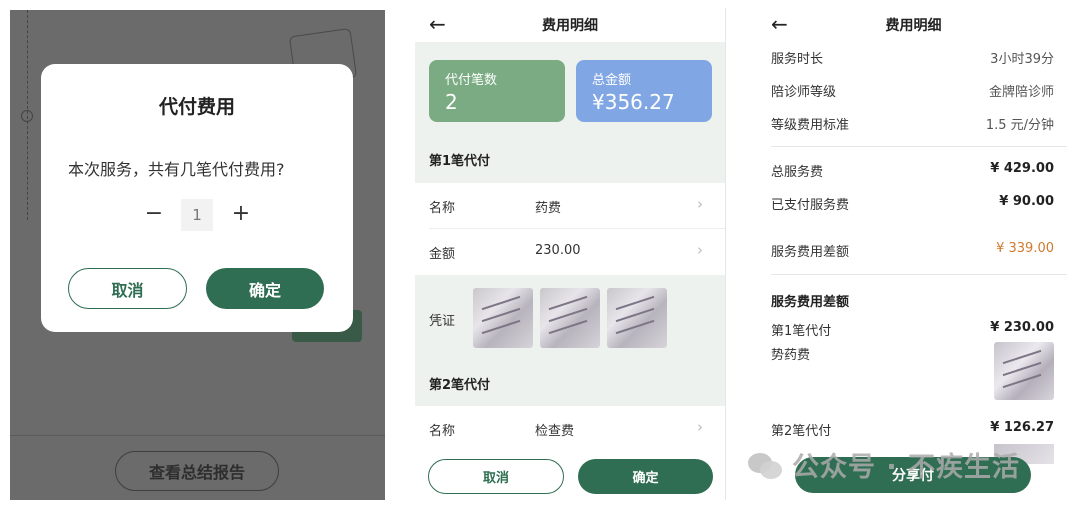 This screenshot has width=1080, height=508. What do you see at coordinates (1026, 201) in the screenshot?
I see `fee-value: ¥ 90.00` at bounding box center [1026, 201].